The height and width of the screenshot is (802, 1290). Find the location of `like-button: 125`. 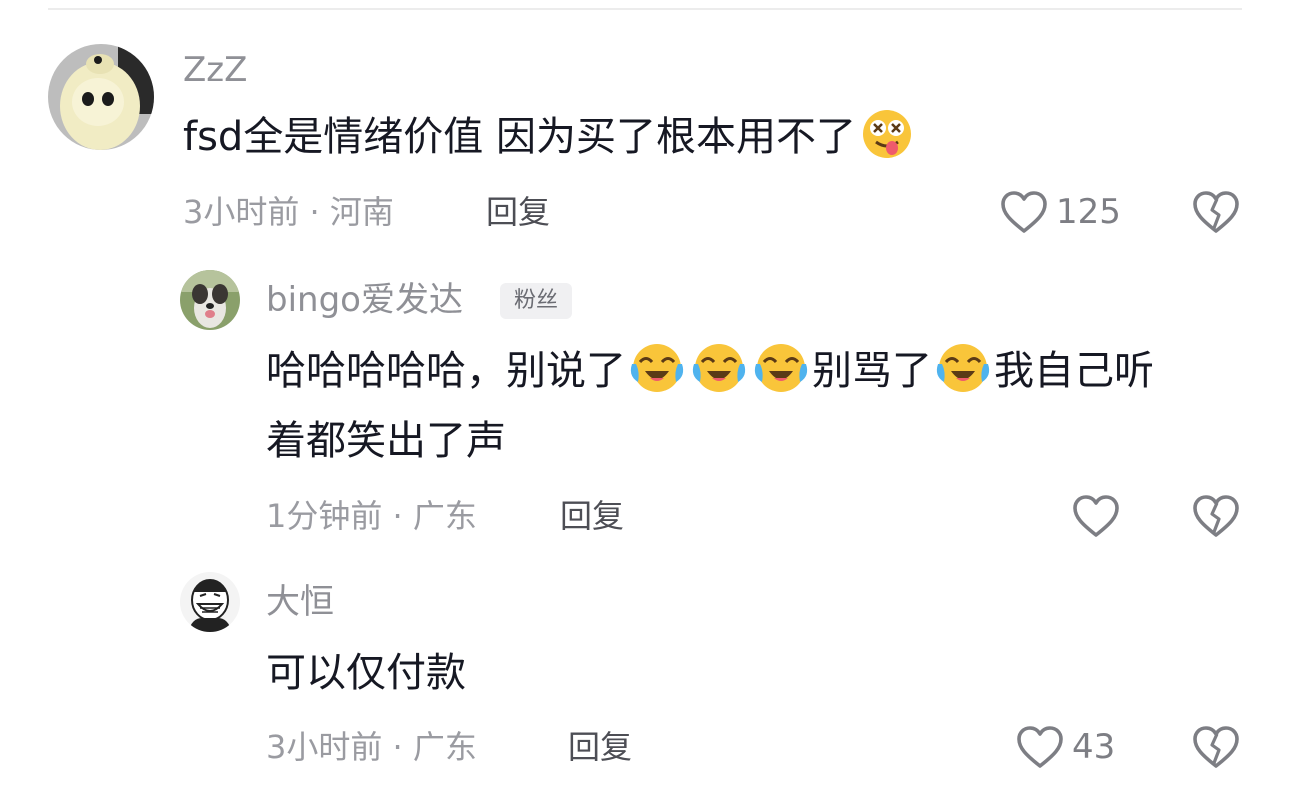

like-button: 125 is located at coordinates (1060, 212).